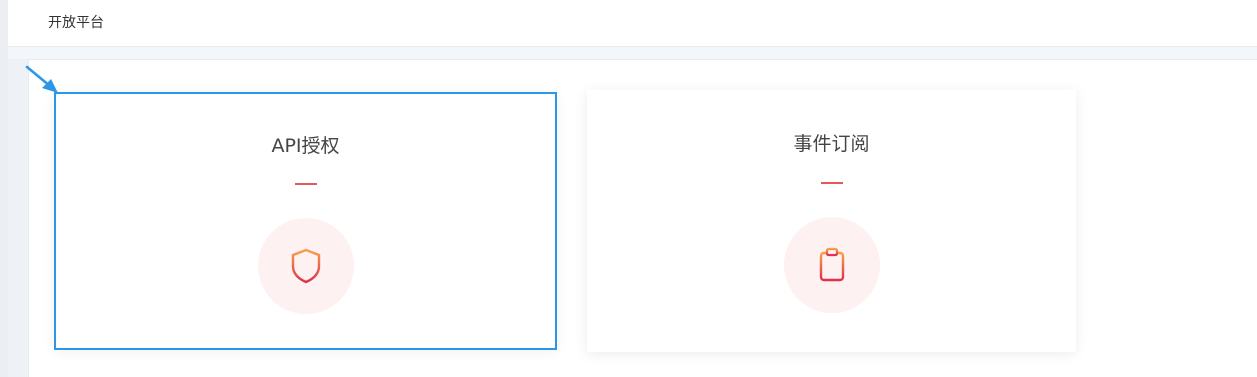 This screenshot has height=377, width=1257. What do you see at coordinates (831, 144) in the screenshot?
I see `card-title: 事件订阅` at bounding box center [831, 144].